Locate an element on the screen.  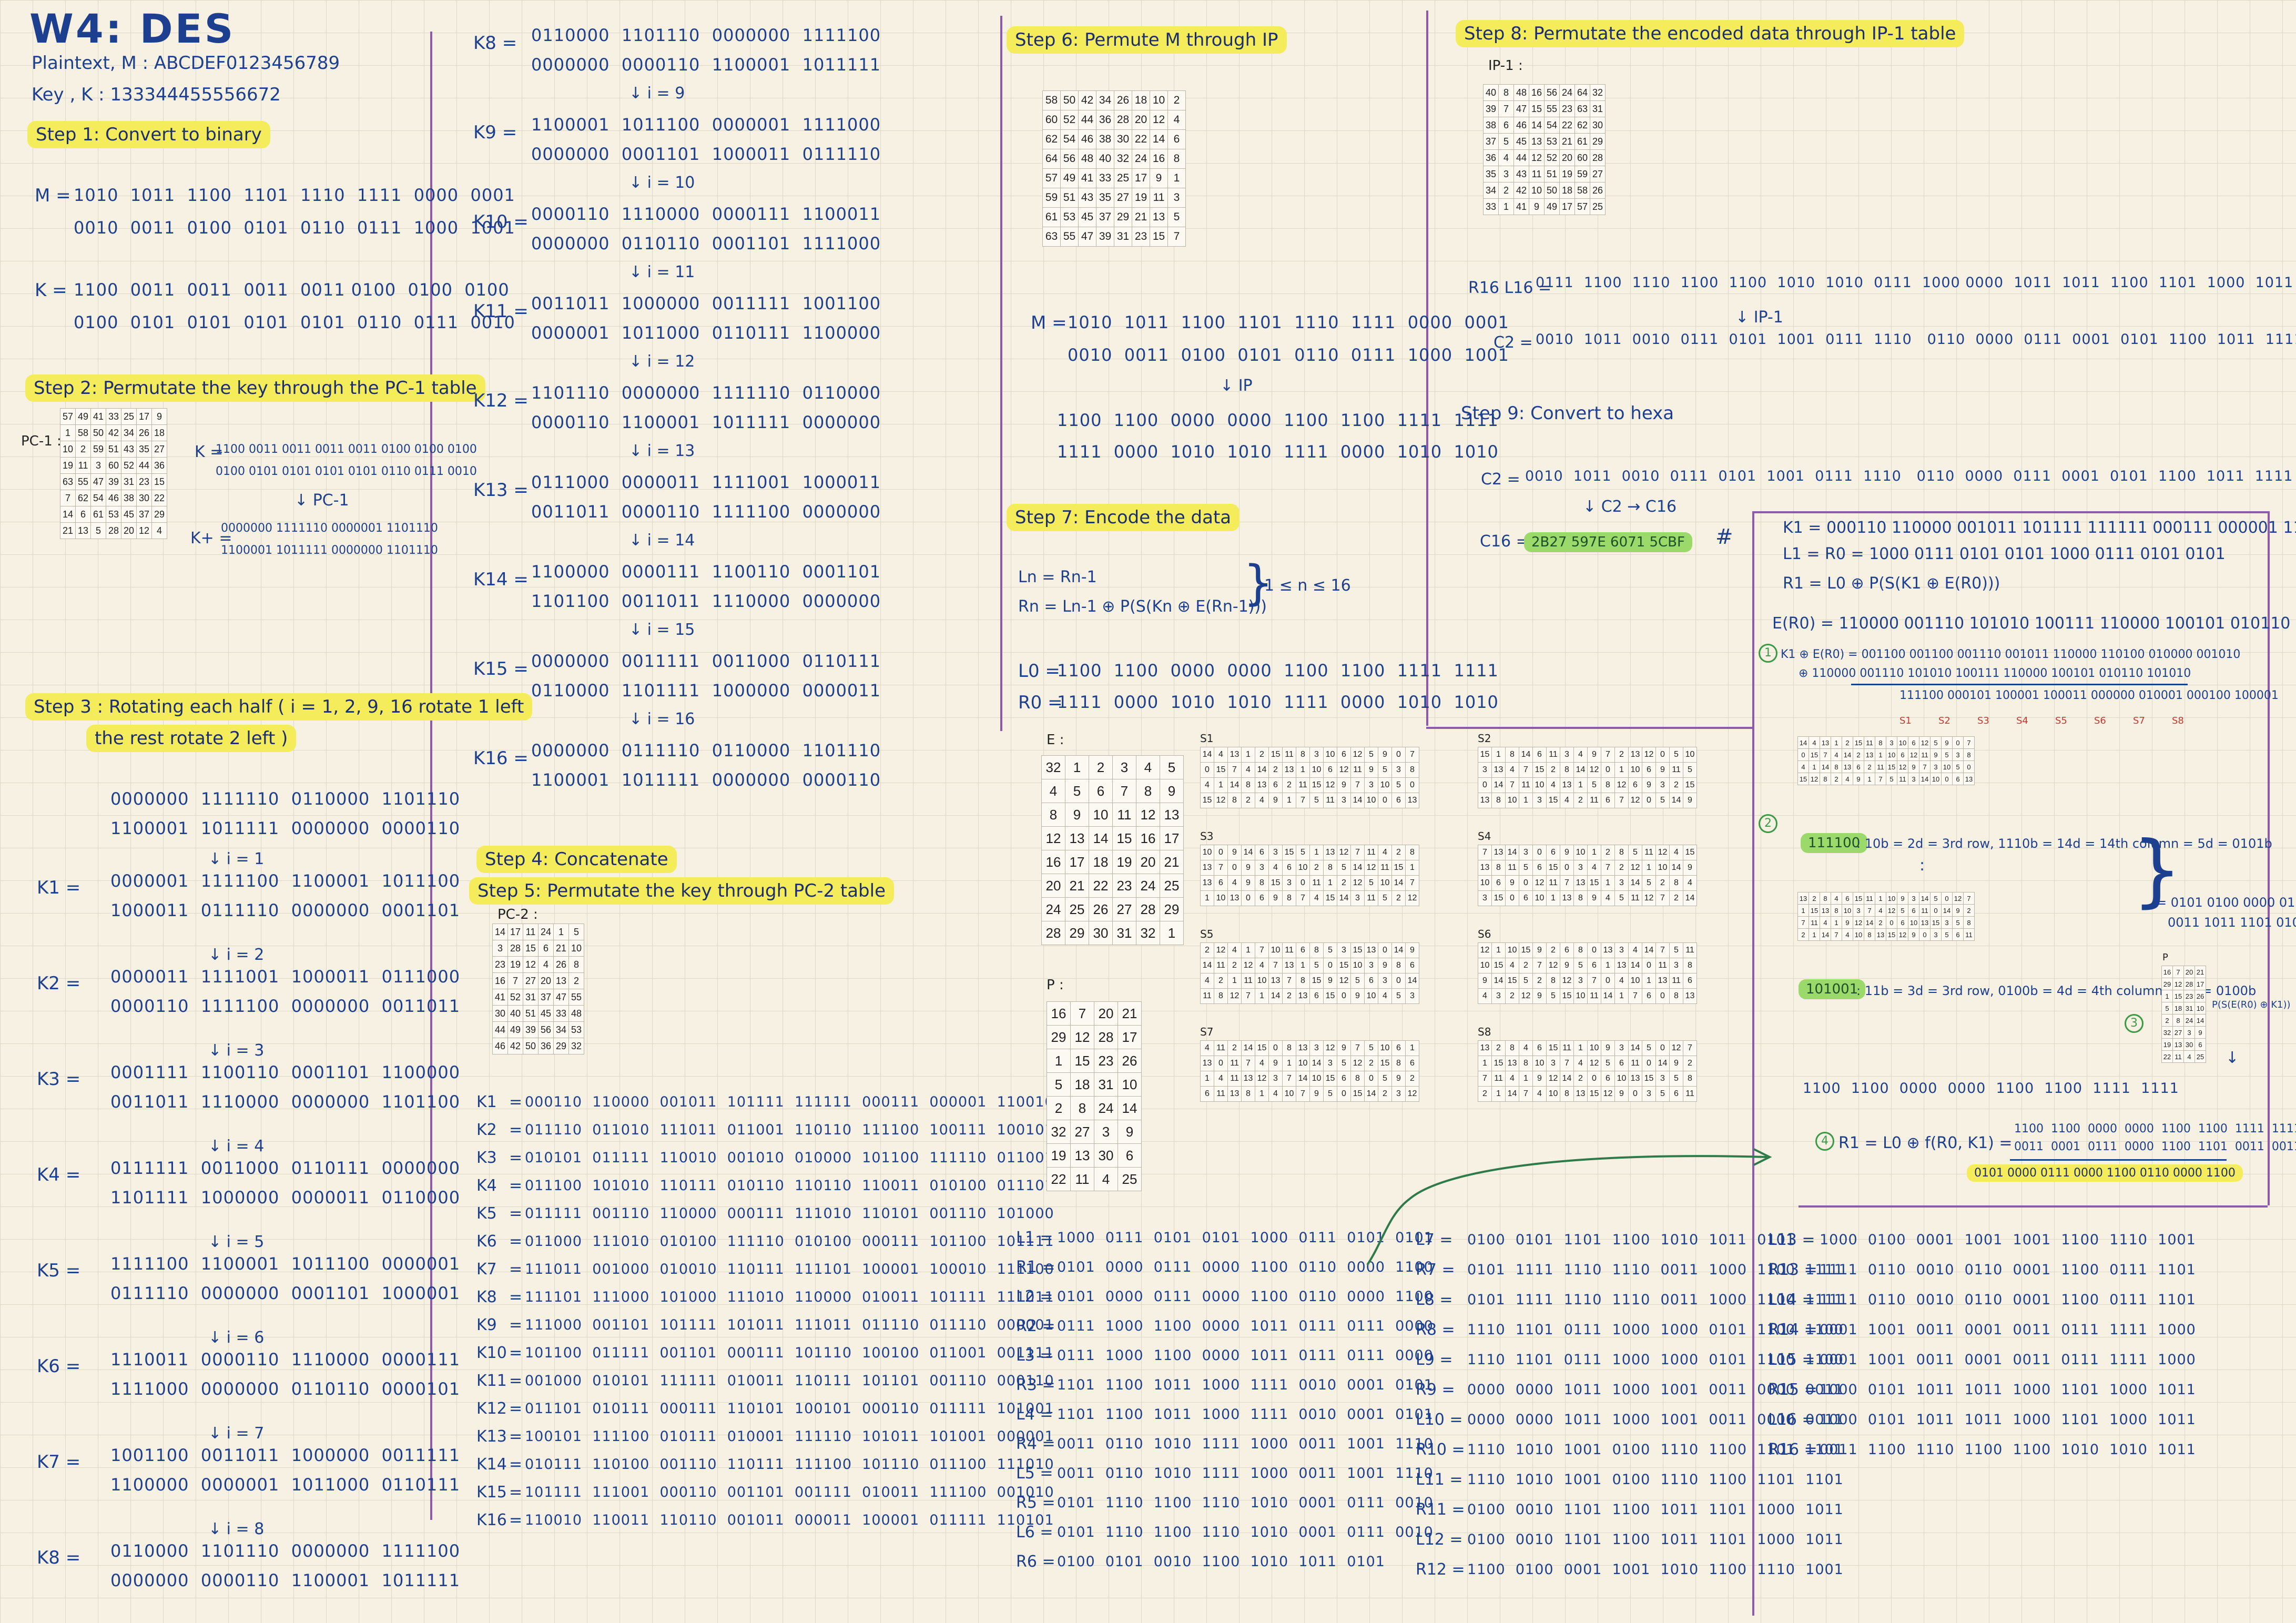
table-row: 15 12 8 2 4 9 1 7 5 11 3 14 10 0 6 13 is located at coordinates (1886, 779).